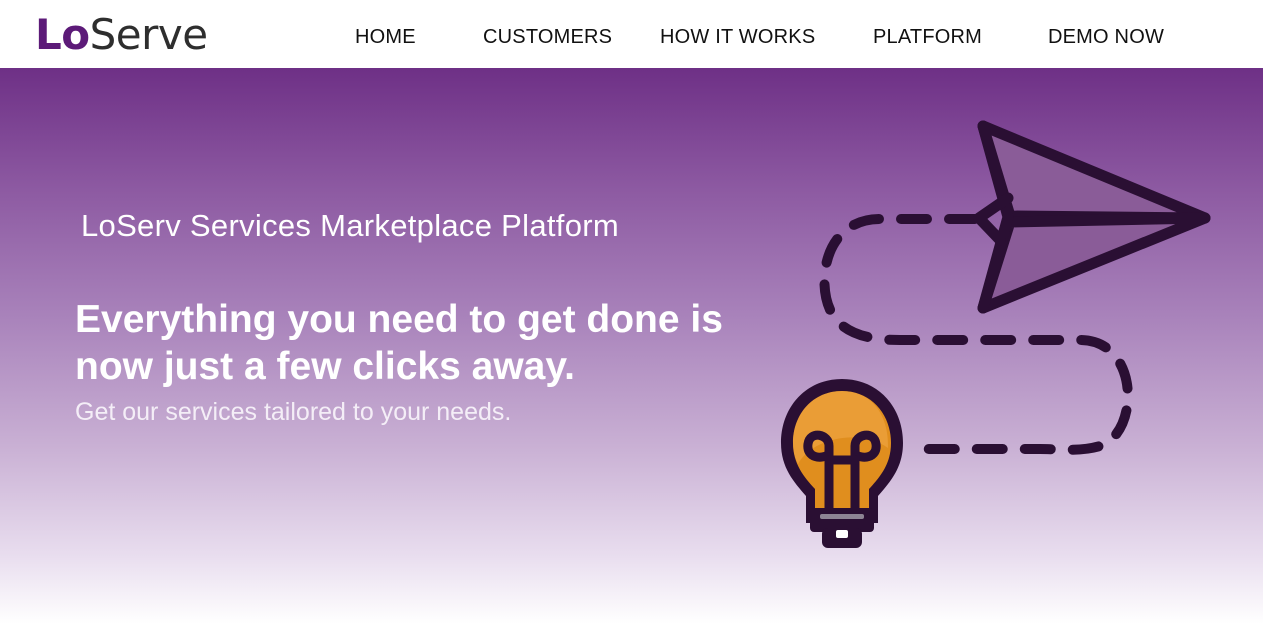 The height and width of the screenshot is (624, 1263). I want to click on nav-platform: PLATFORM, so click(927, 37).